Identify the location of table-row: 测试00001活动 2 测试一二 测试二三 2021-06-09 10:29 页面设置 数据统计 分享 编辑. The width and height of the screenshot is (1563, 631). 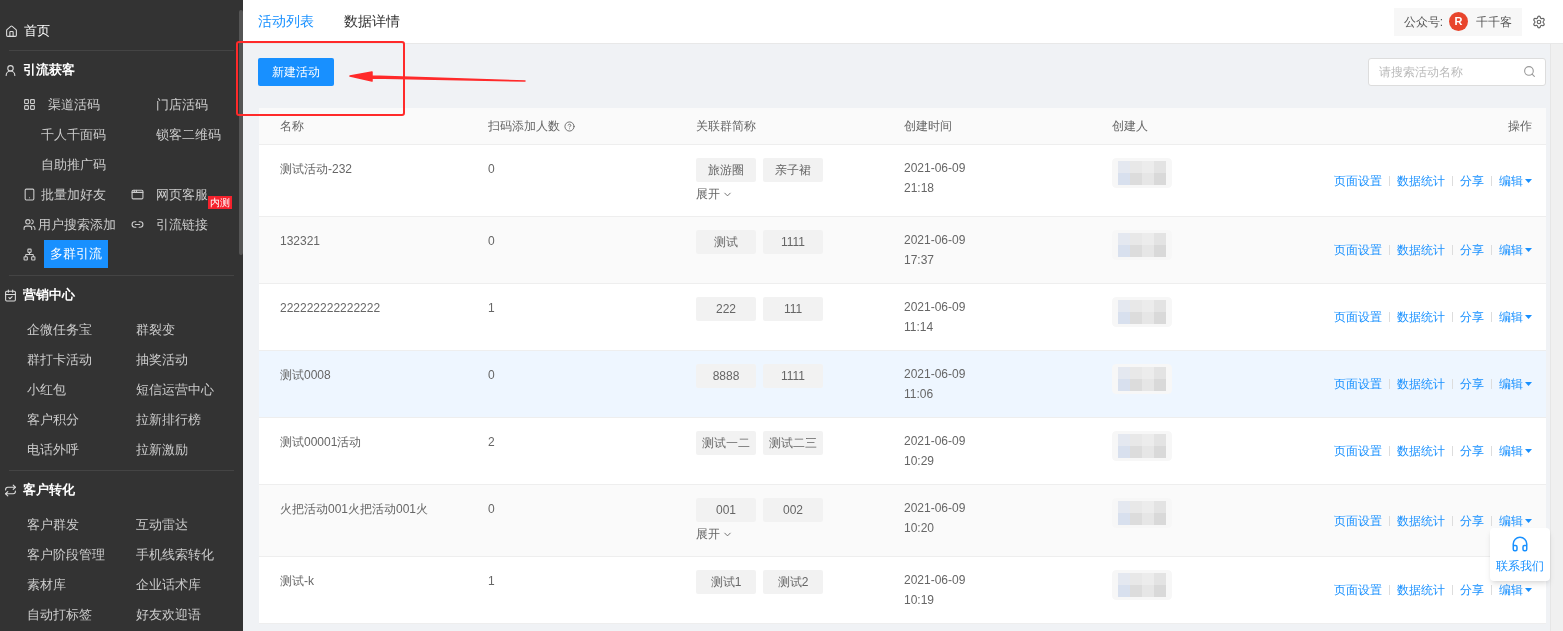
(902, 451).